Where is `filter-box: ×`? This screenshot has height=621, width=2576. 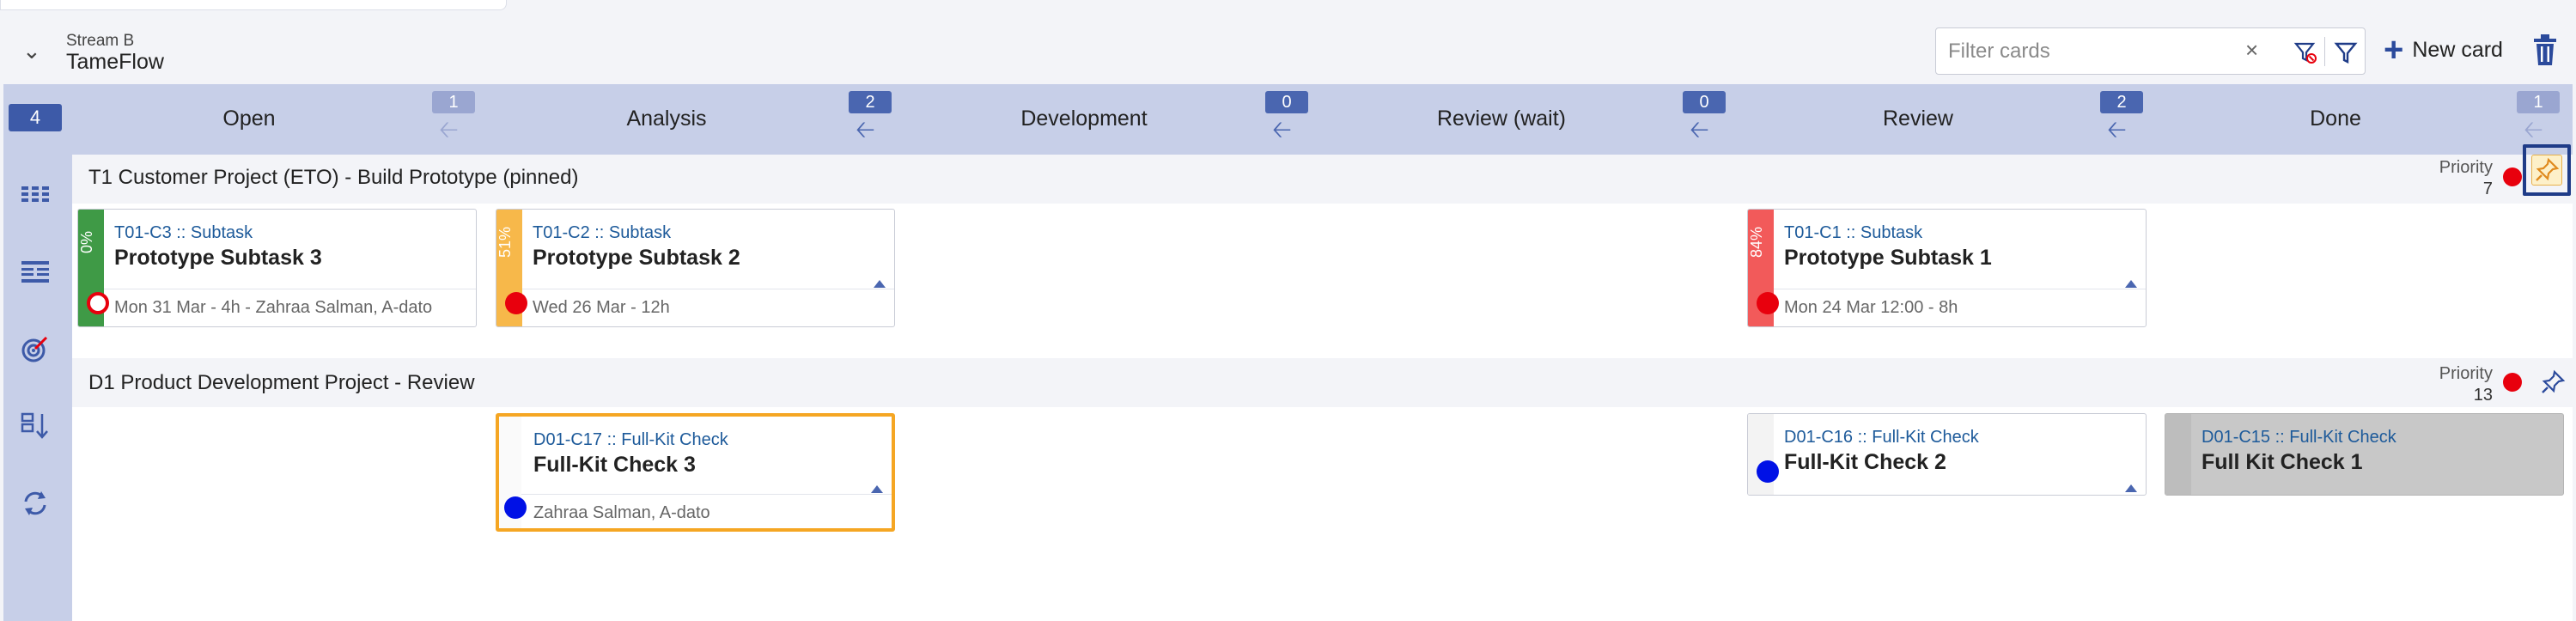 filter-box: × is located at coordinates (2150, 51).